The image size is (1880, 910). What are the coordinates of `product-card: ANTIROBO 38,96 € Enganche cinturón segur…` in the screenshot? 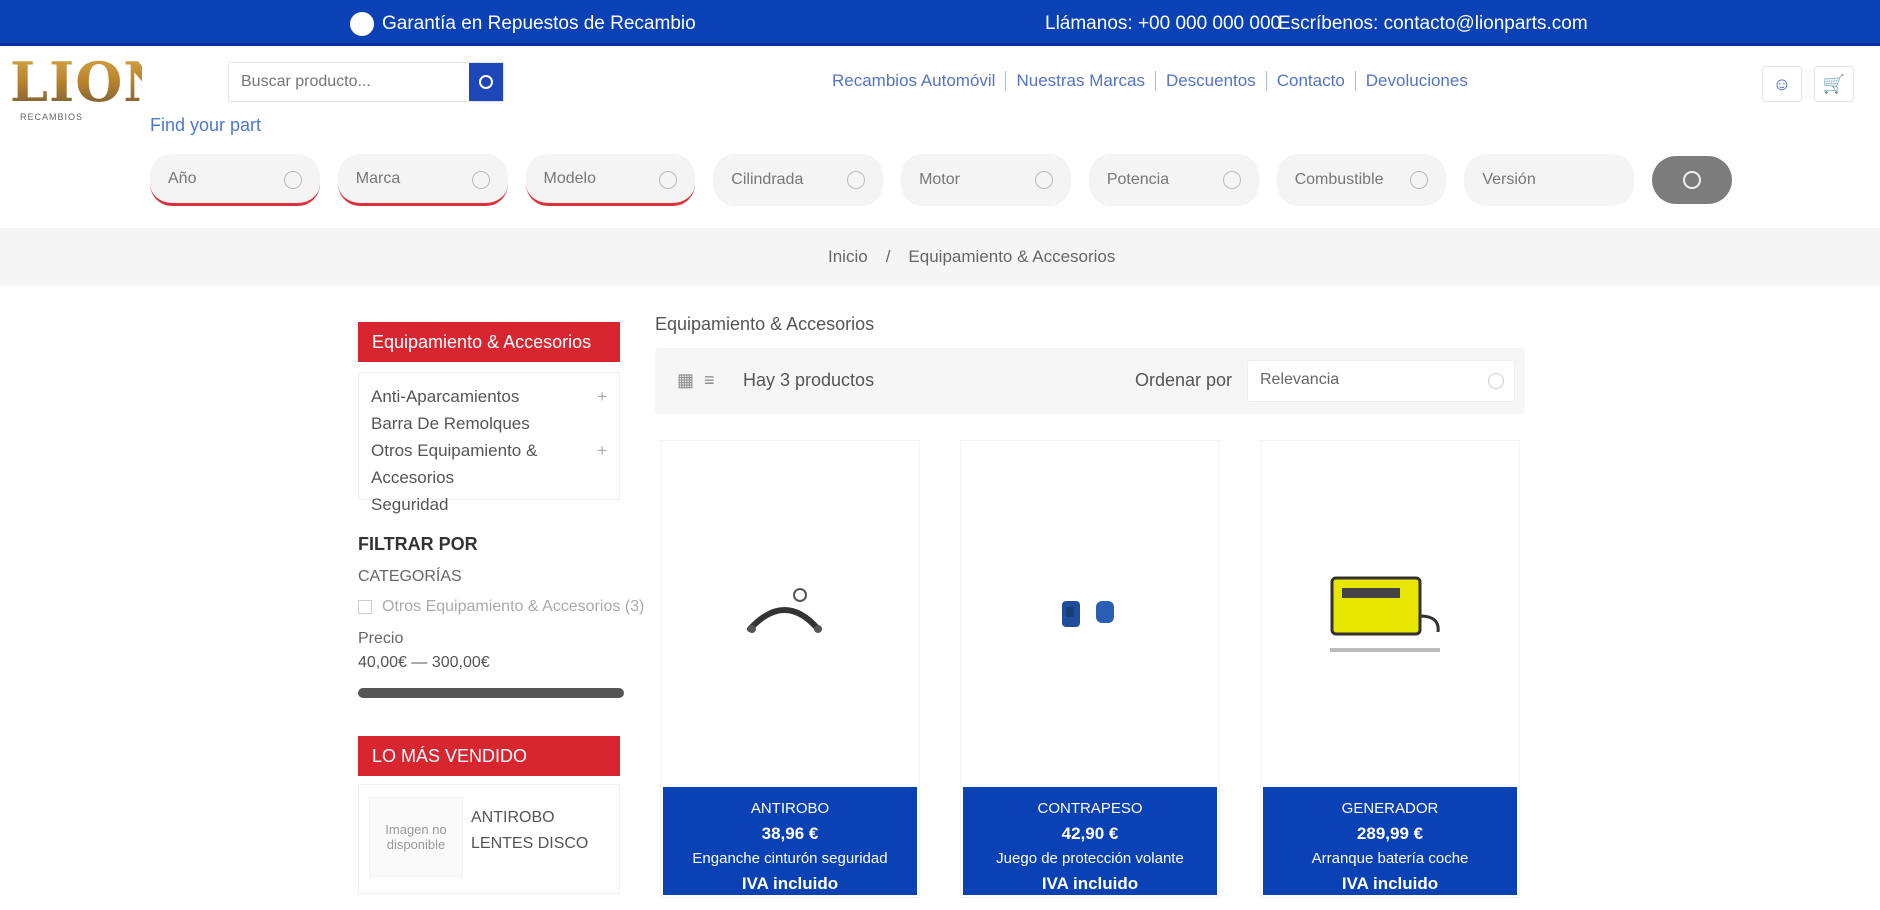 It's located at (790, 669).